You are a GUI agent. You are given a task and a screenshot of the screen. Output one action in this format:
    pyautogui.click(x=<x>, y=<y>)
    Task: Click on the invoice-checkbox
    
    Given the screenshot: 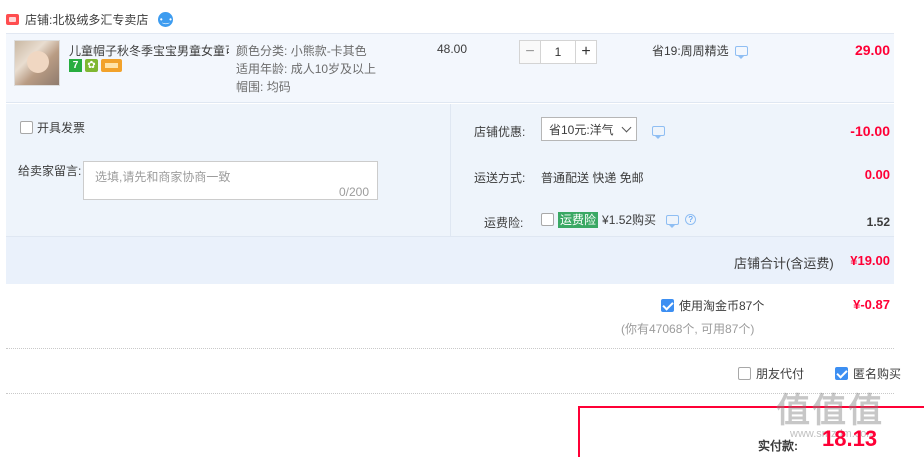 What is the action you would take?
    pyautogui.click(x=26, y=127)
    